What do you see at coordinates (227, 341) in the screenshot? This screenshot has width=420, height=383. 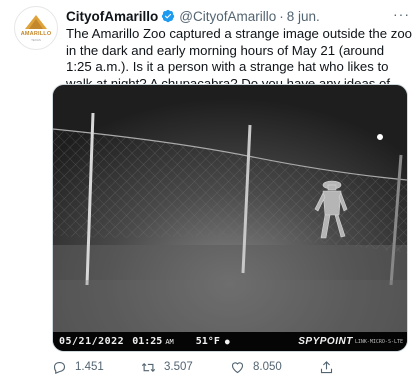 I see `moon-phase-icon: ●` at bounding box center [227, 341].